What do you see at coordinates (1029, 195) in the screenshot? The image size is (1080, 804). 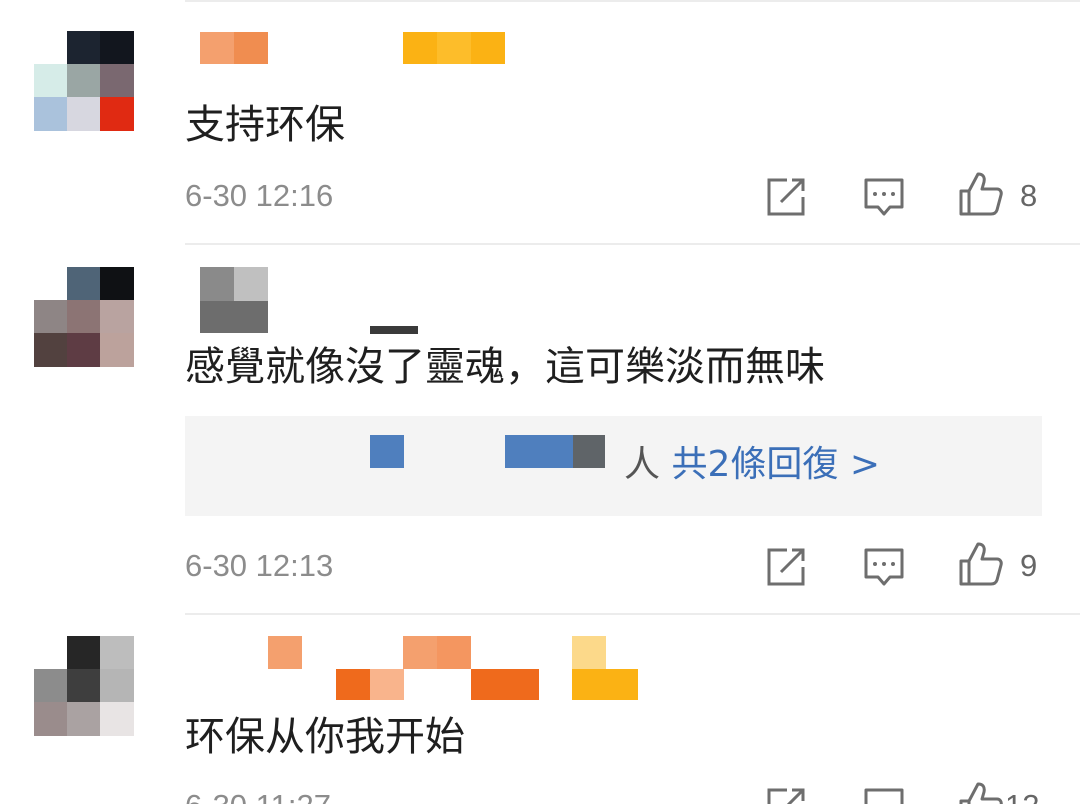 I see `like-count: 8` at bounding box center [1029, 195].